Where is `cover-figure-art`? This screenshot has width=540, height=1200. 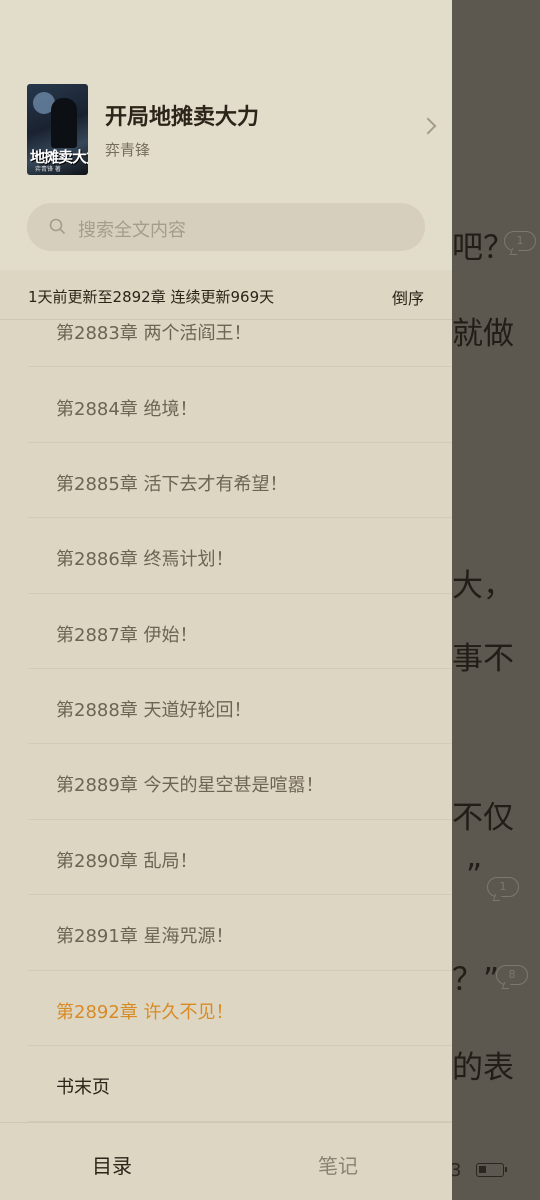 cover-figure-art is located at coordinates (64, 123).